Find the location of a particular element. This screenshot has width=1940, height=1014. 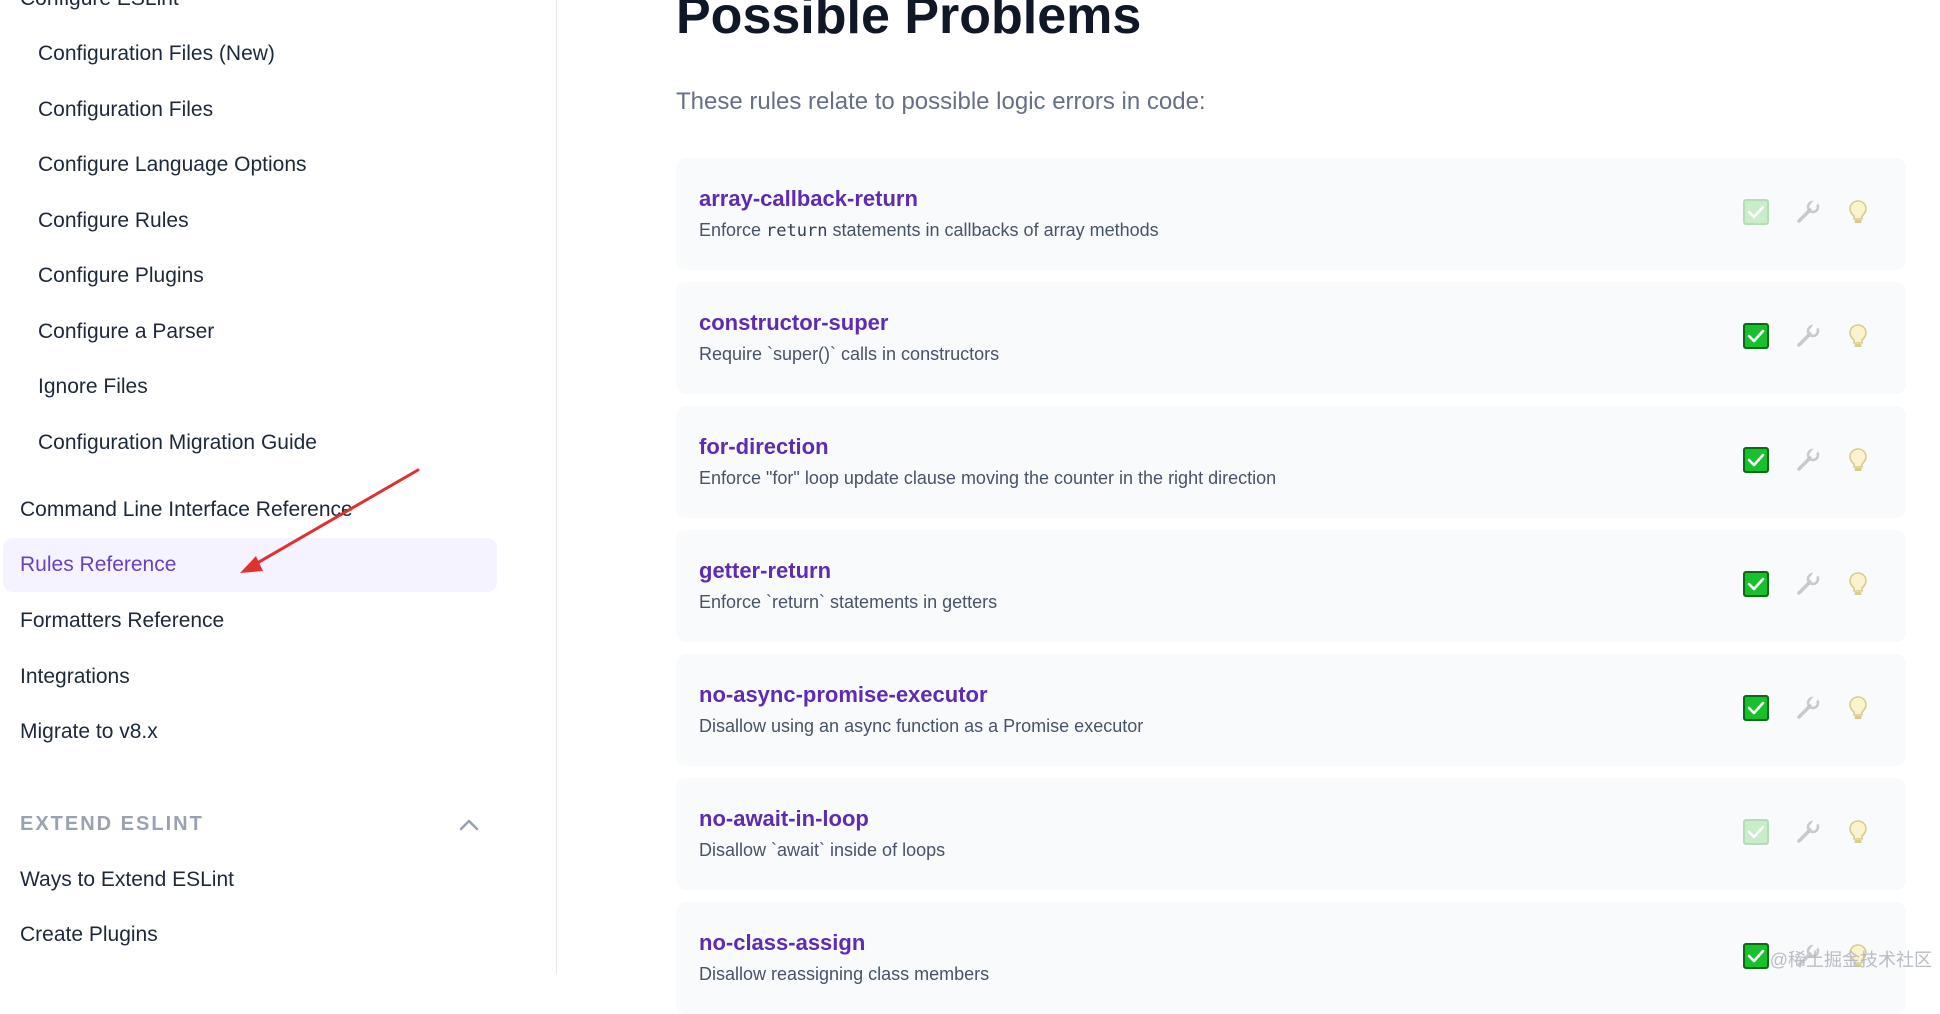

sidebar-item-migrate-to-v8: Migrate to v8.x is located at coordinates (89, 732).